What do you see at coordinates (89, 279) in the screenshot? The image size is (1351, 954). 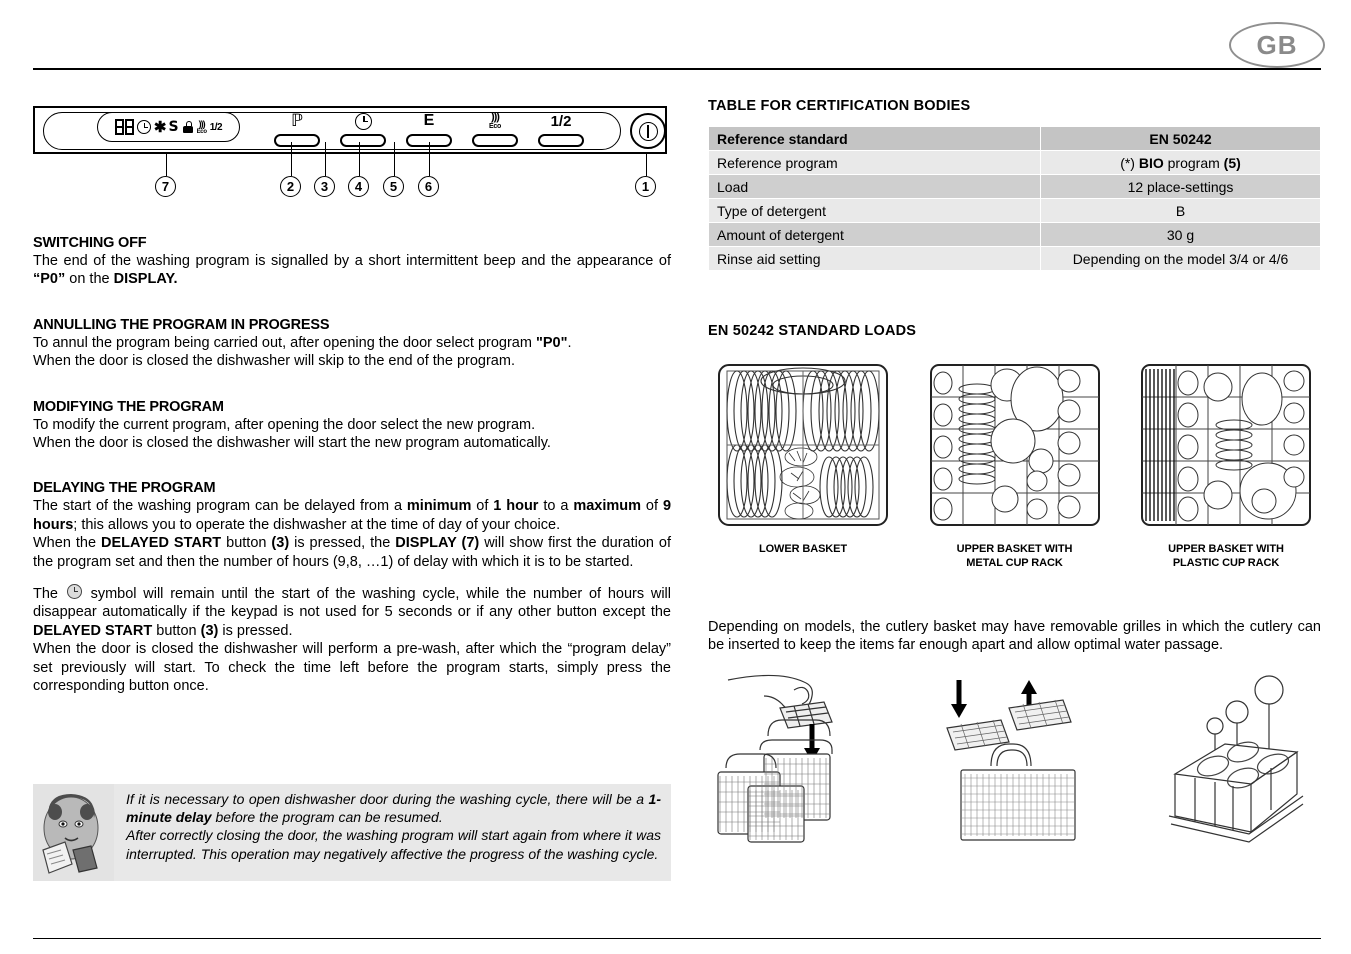 I see `switching-off-t2: on the` at bounding box center [89, 279].